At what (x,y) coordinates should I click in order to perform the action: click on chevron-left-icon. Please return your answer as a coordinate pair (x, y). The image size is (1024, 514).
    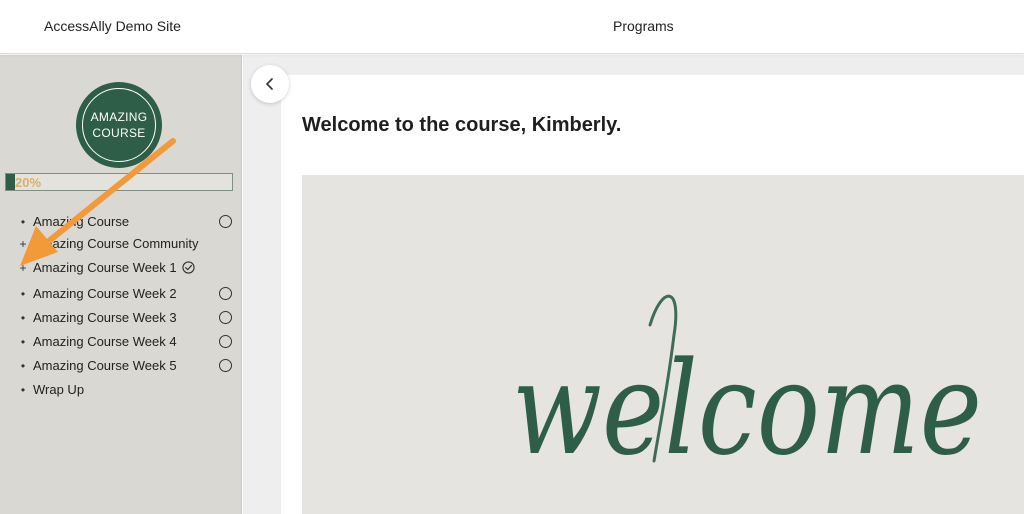
    Looking at the image, I should click on (269, 84).